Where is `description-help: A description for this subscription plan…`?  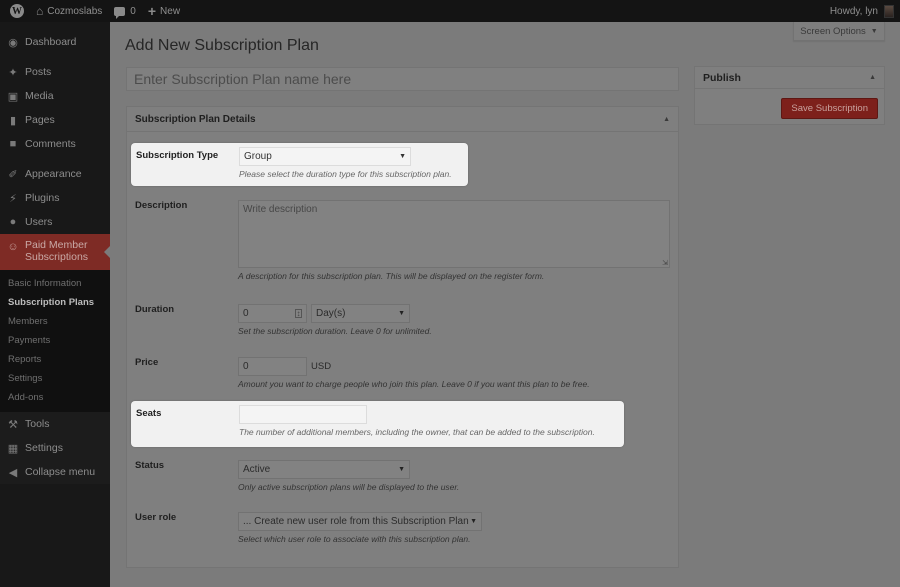
description-help: A description for this subscription plan… is located at coordinates (391, 276).